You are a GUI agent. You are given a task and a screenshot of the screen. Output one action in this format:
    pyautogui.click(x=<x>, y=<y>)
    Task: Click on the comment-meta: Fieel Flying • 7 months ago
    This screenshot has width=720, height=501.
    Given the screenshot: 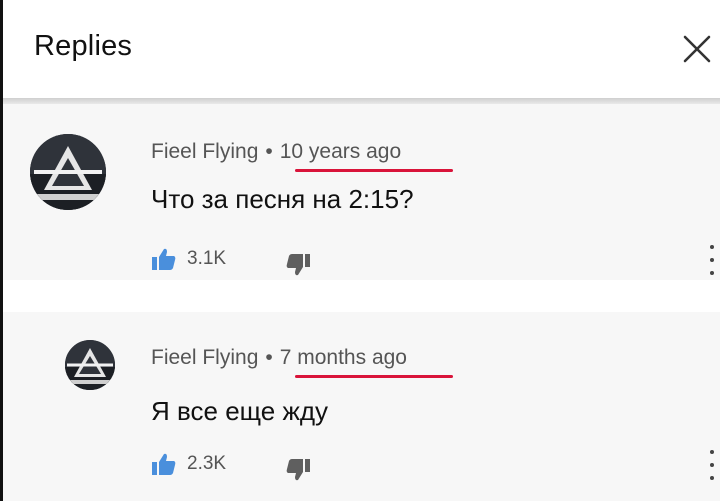 What is the action you would take?
    pyautogui.click(x=279, y=358)
    